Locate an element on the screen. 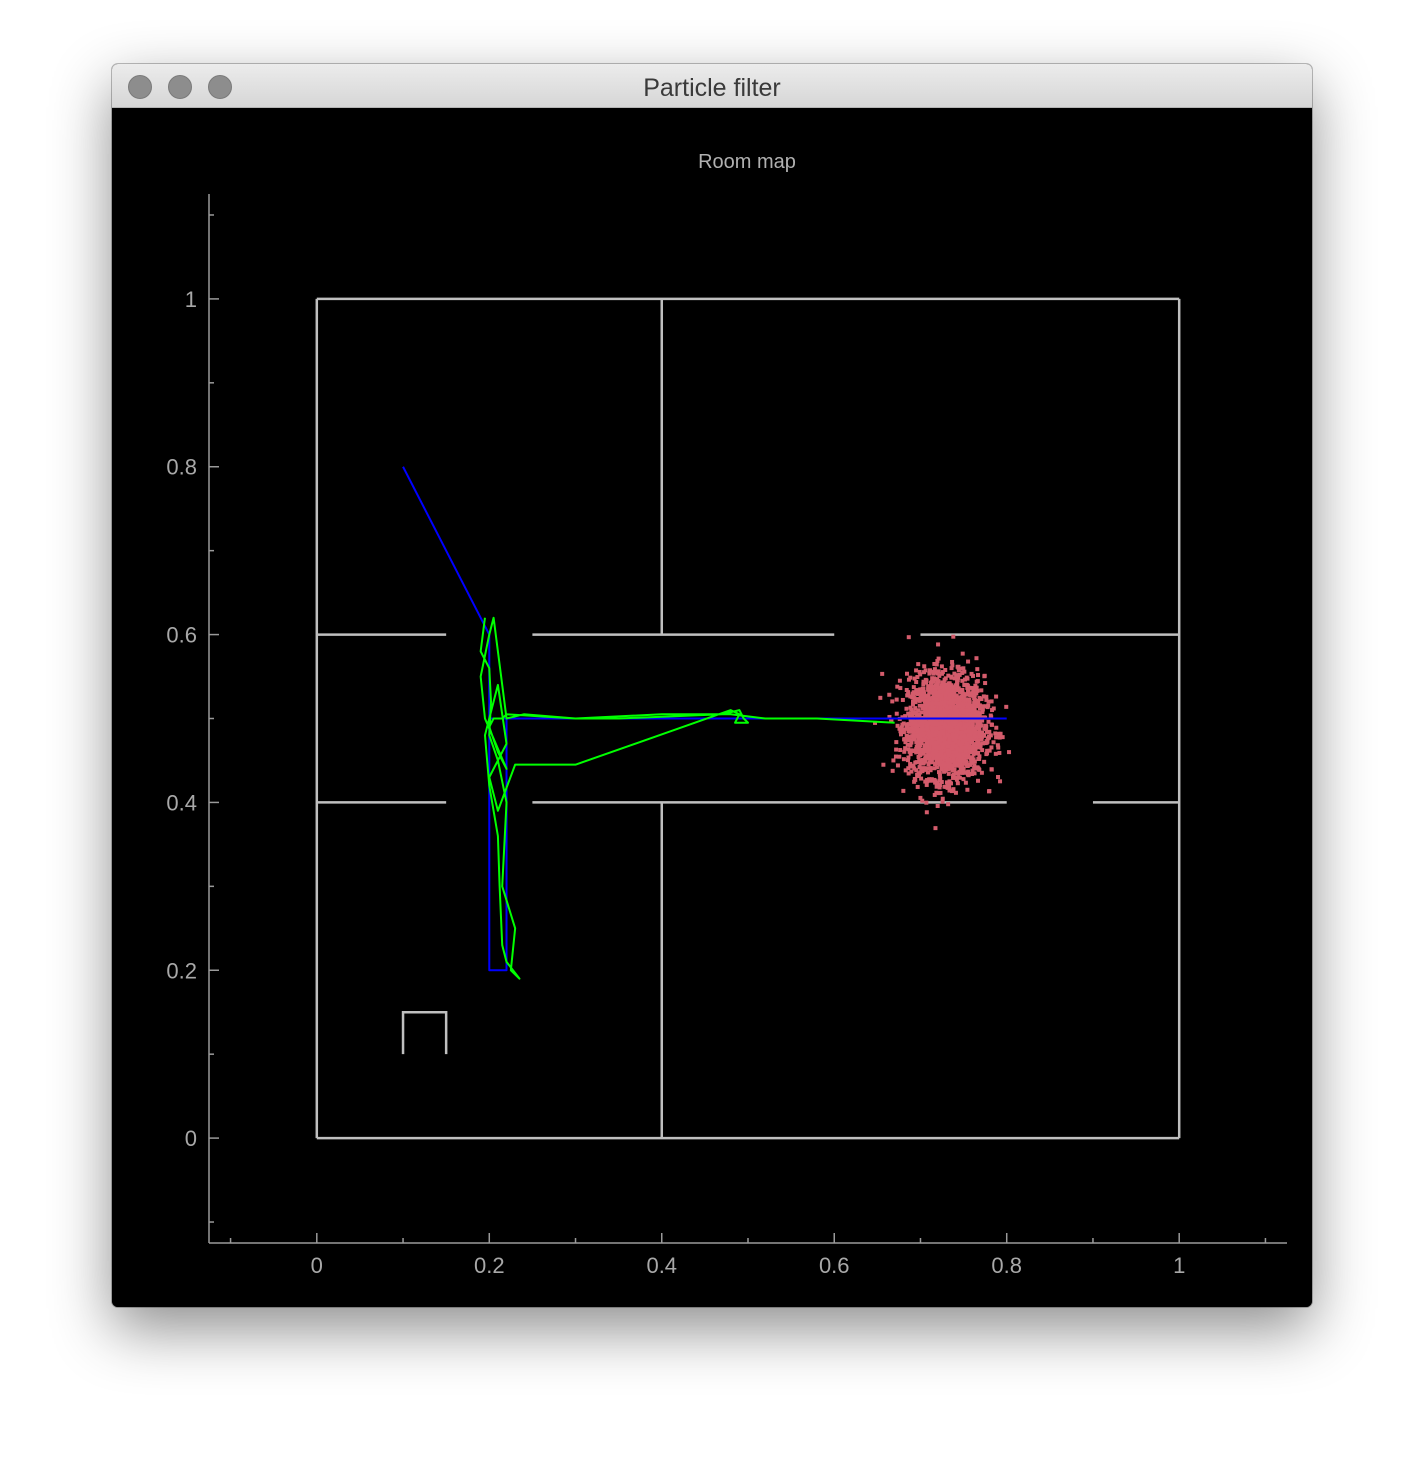 The height and width of the screenshot is (1468, 1424). particle-cloud is located at coordinates (942, 732).